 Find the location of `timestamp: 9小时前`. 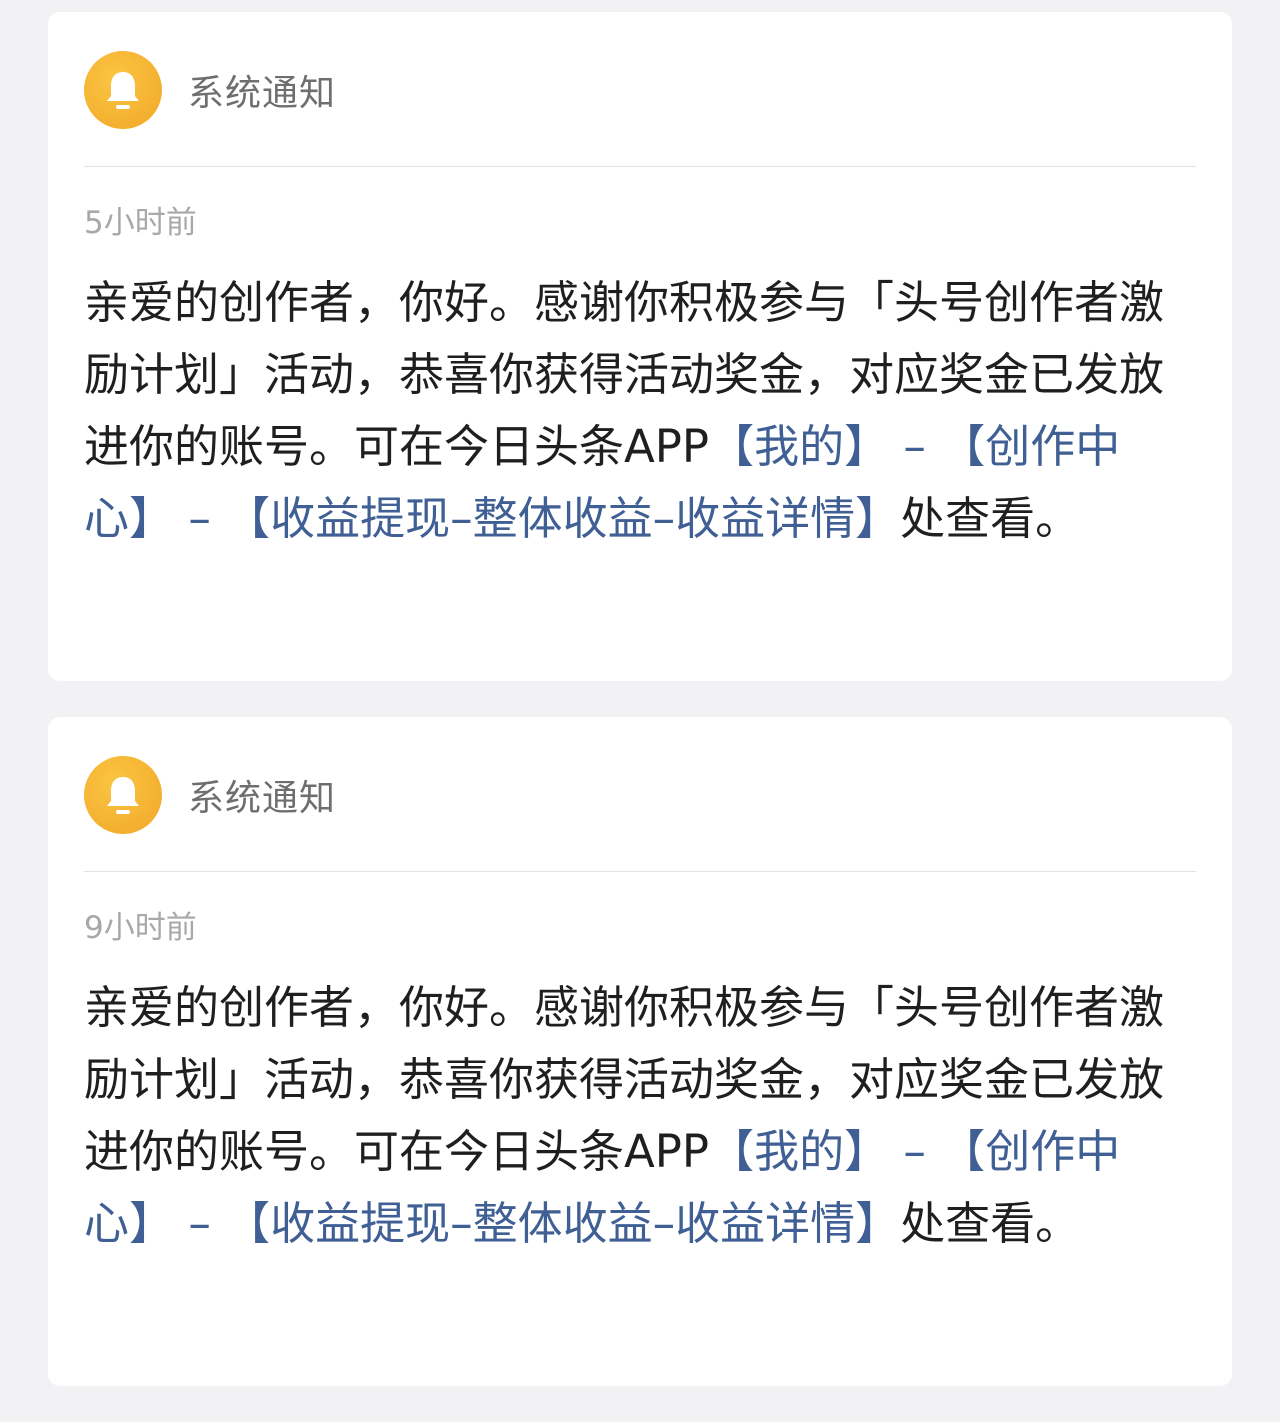

timestamp: 9小时前 is located at coordinates (140, 928).